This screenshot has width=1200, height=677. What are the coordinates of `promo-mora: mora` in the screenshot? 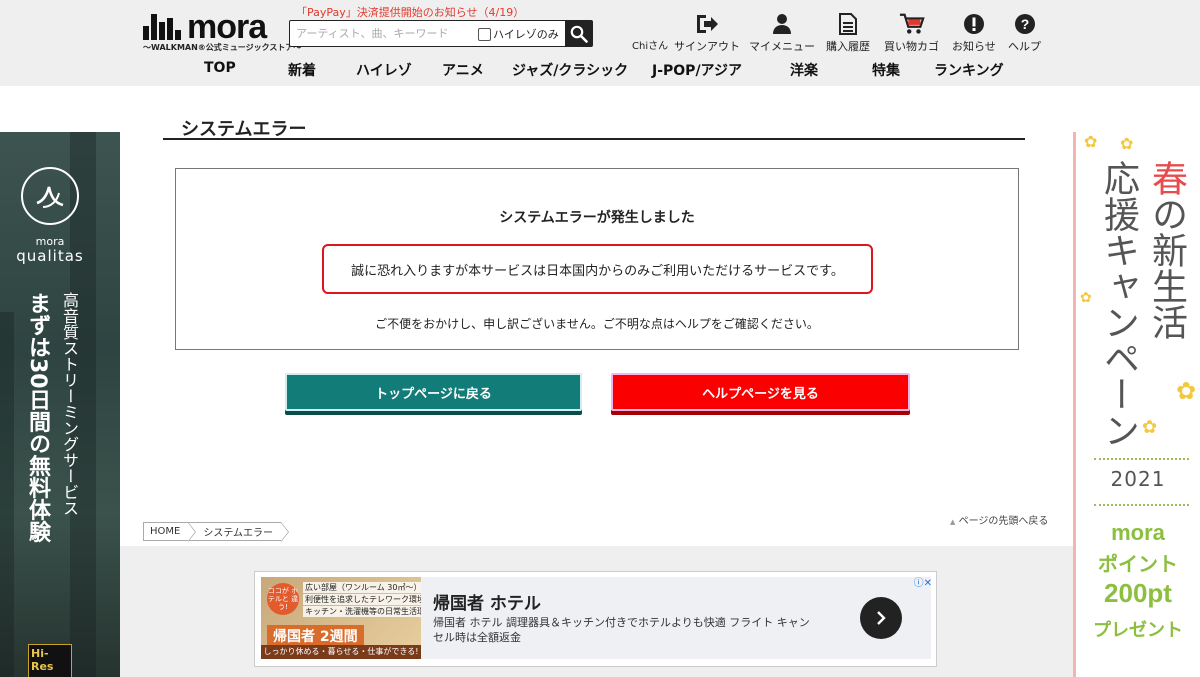 It's located at (1138, 532).